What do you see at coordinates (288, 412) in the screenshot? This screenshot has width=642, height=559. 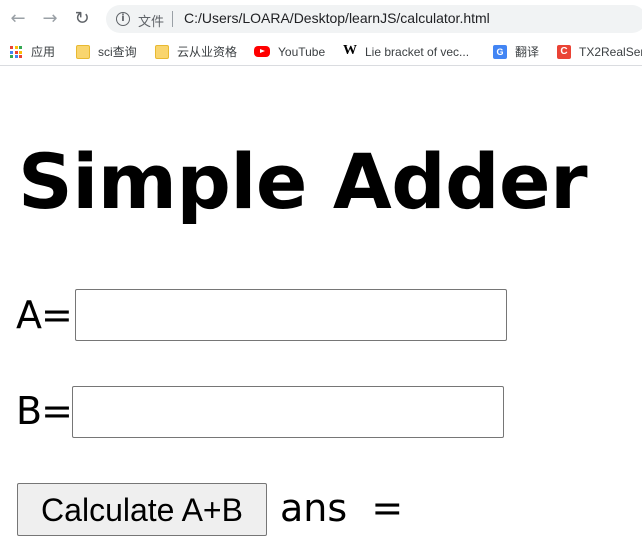 I see `input-b` at bounding box center [288, 412].